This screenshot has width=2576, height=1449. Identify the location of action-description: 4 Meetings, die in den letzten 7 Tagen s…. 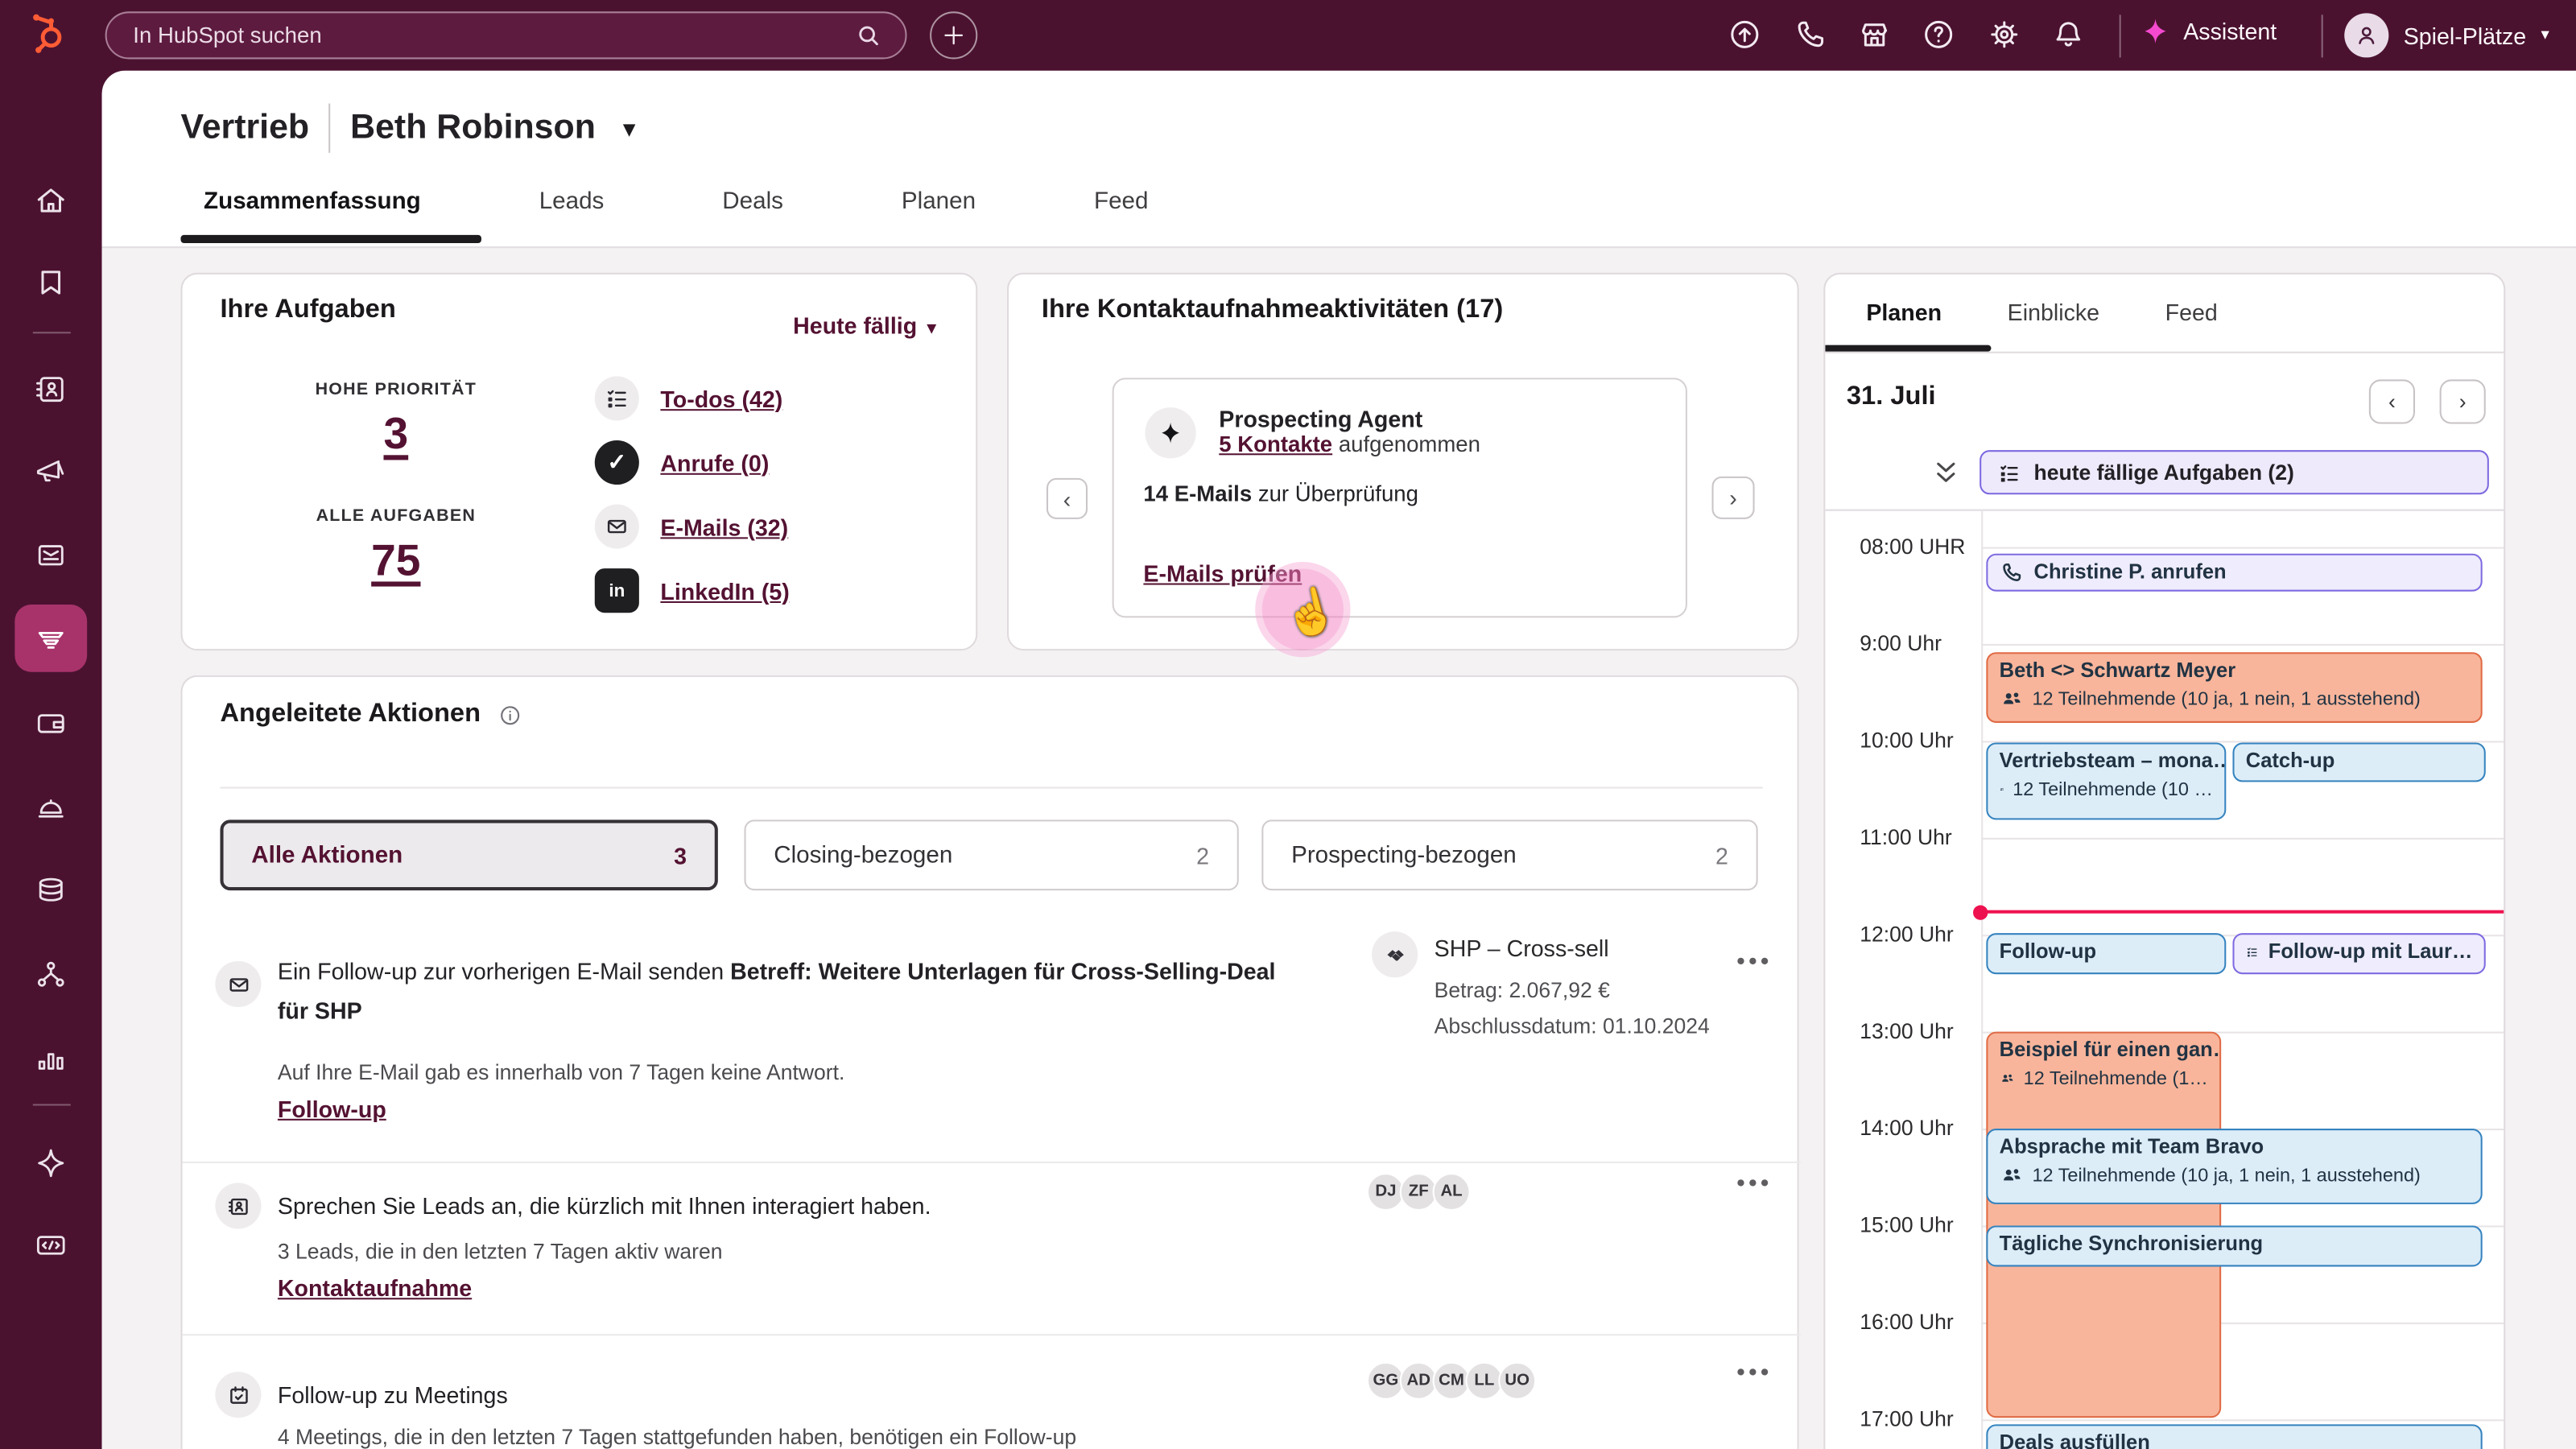
(677, 1436).